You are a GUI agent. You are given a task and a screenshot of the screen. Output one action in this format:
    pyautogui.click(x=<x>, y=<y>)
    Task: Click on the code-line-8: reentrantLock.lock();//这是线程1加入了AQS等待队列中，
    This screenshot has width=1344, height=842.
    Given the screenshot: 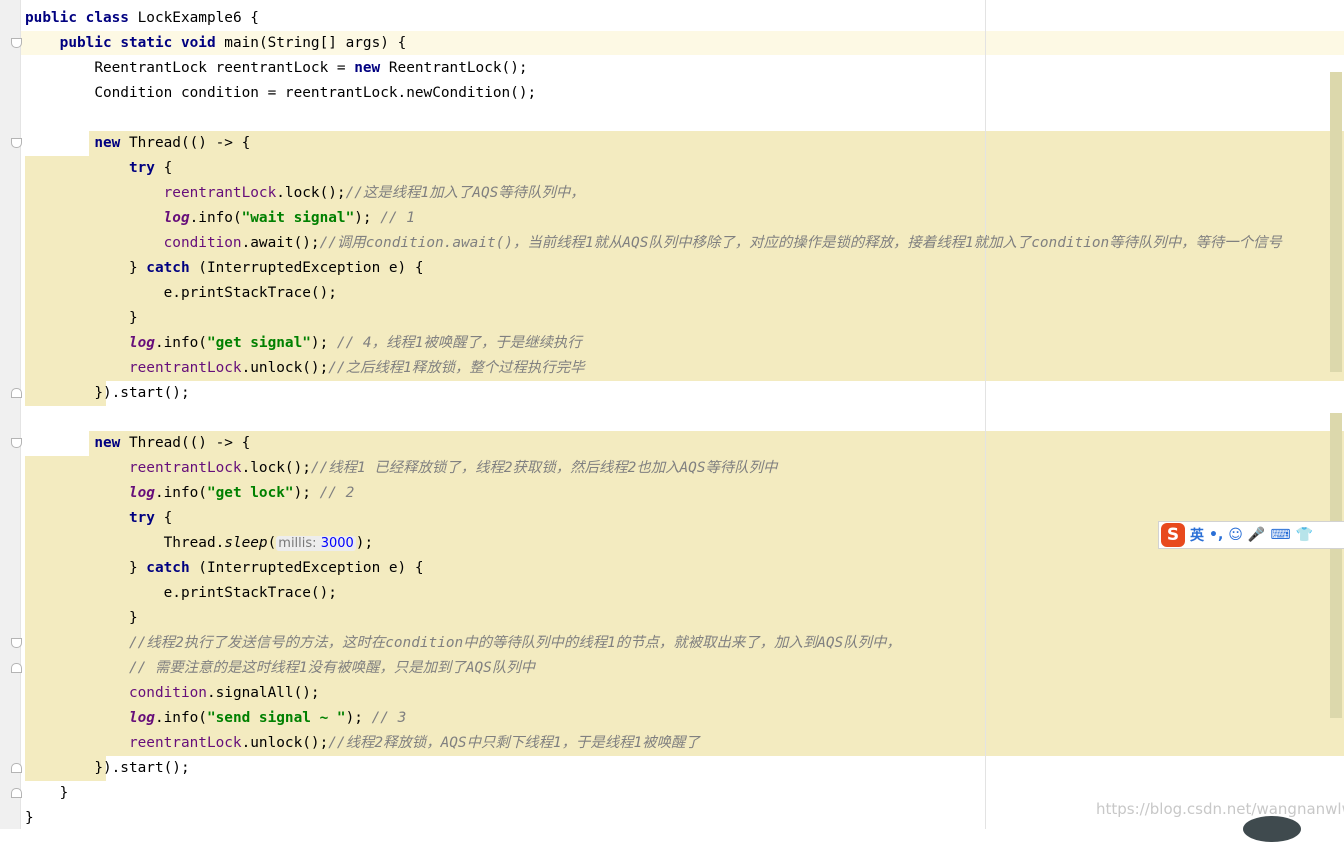 What is the action you would take?
    pyautogui.click(x=374, y=193)
    